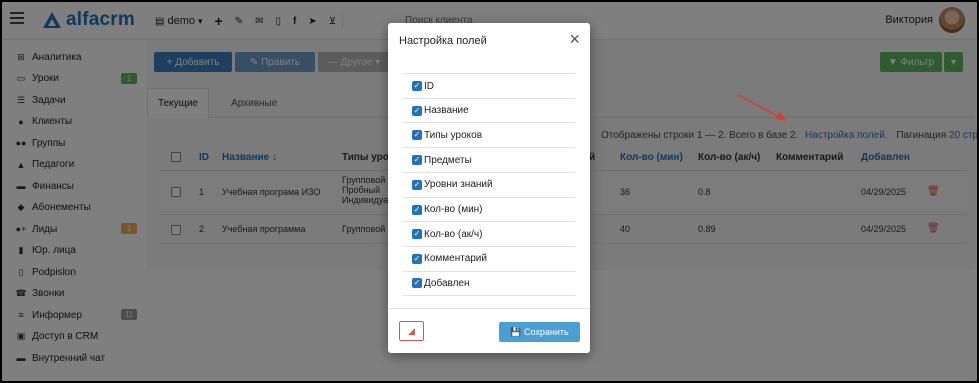 This screenshot has width=979, height=383. I want to click on modal-title: Настройка полей, so click(443, 41).